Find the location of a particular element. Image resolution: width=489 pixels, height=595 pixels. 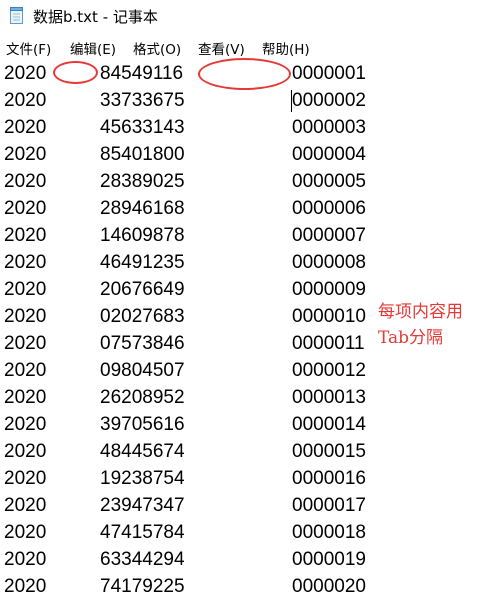

number-cell: 48445674 is located at coordinates (142, 451).